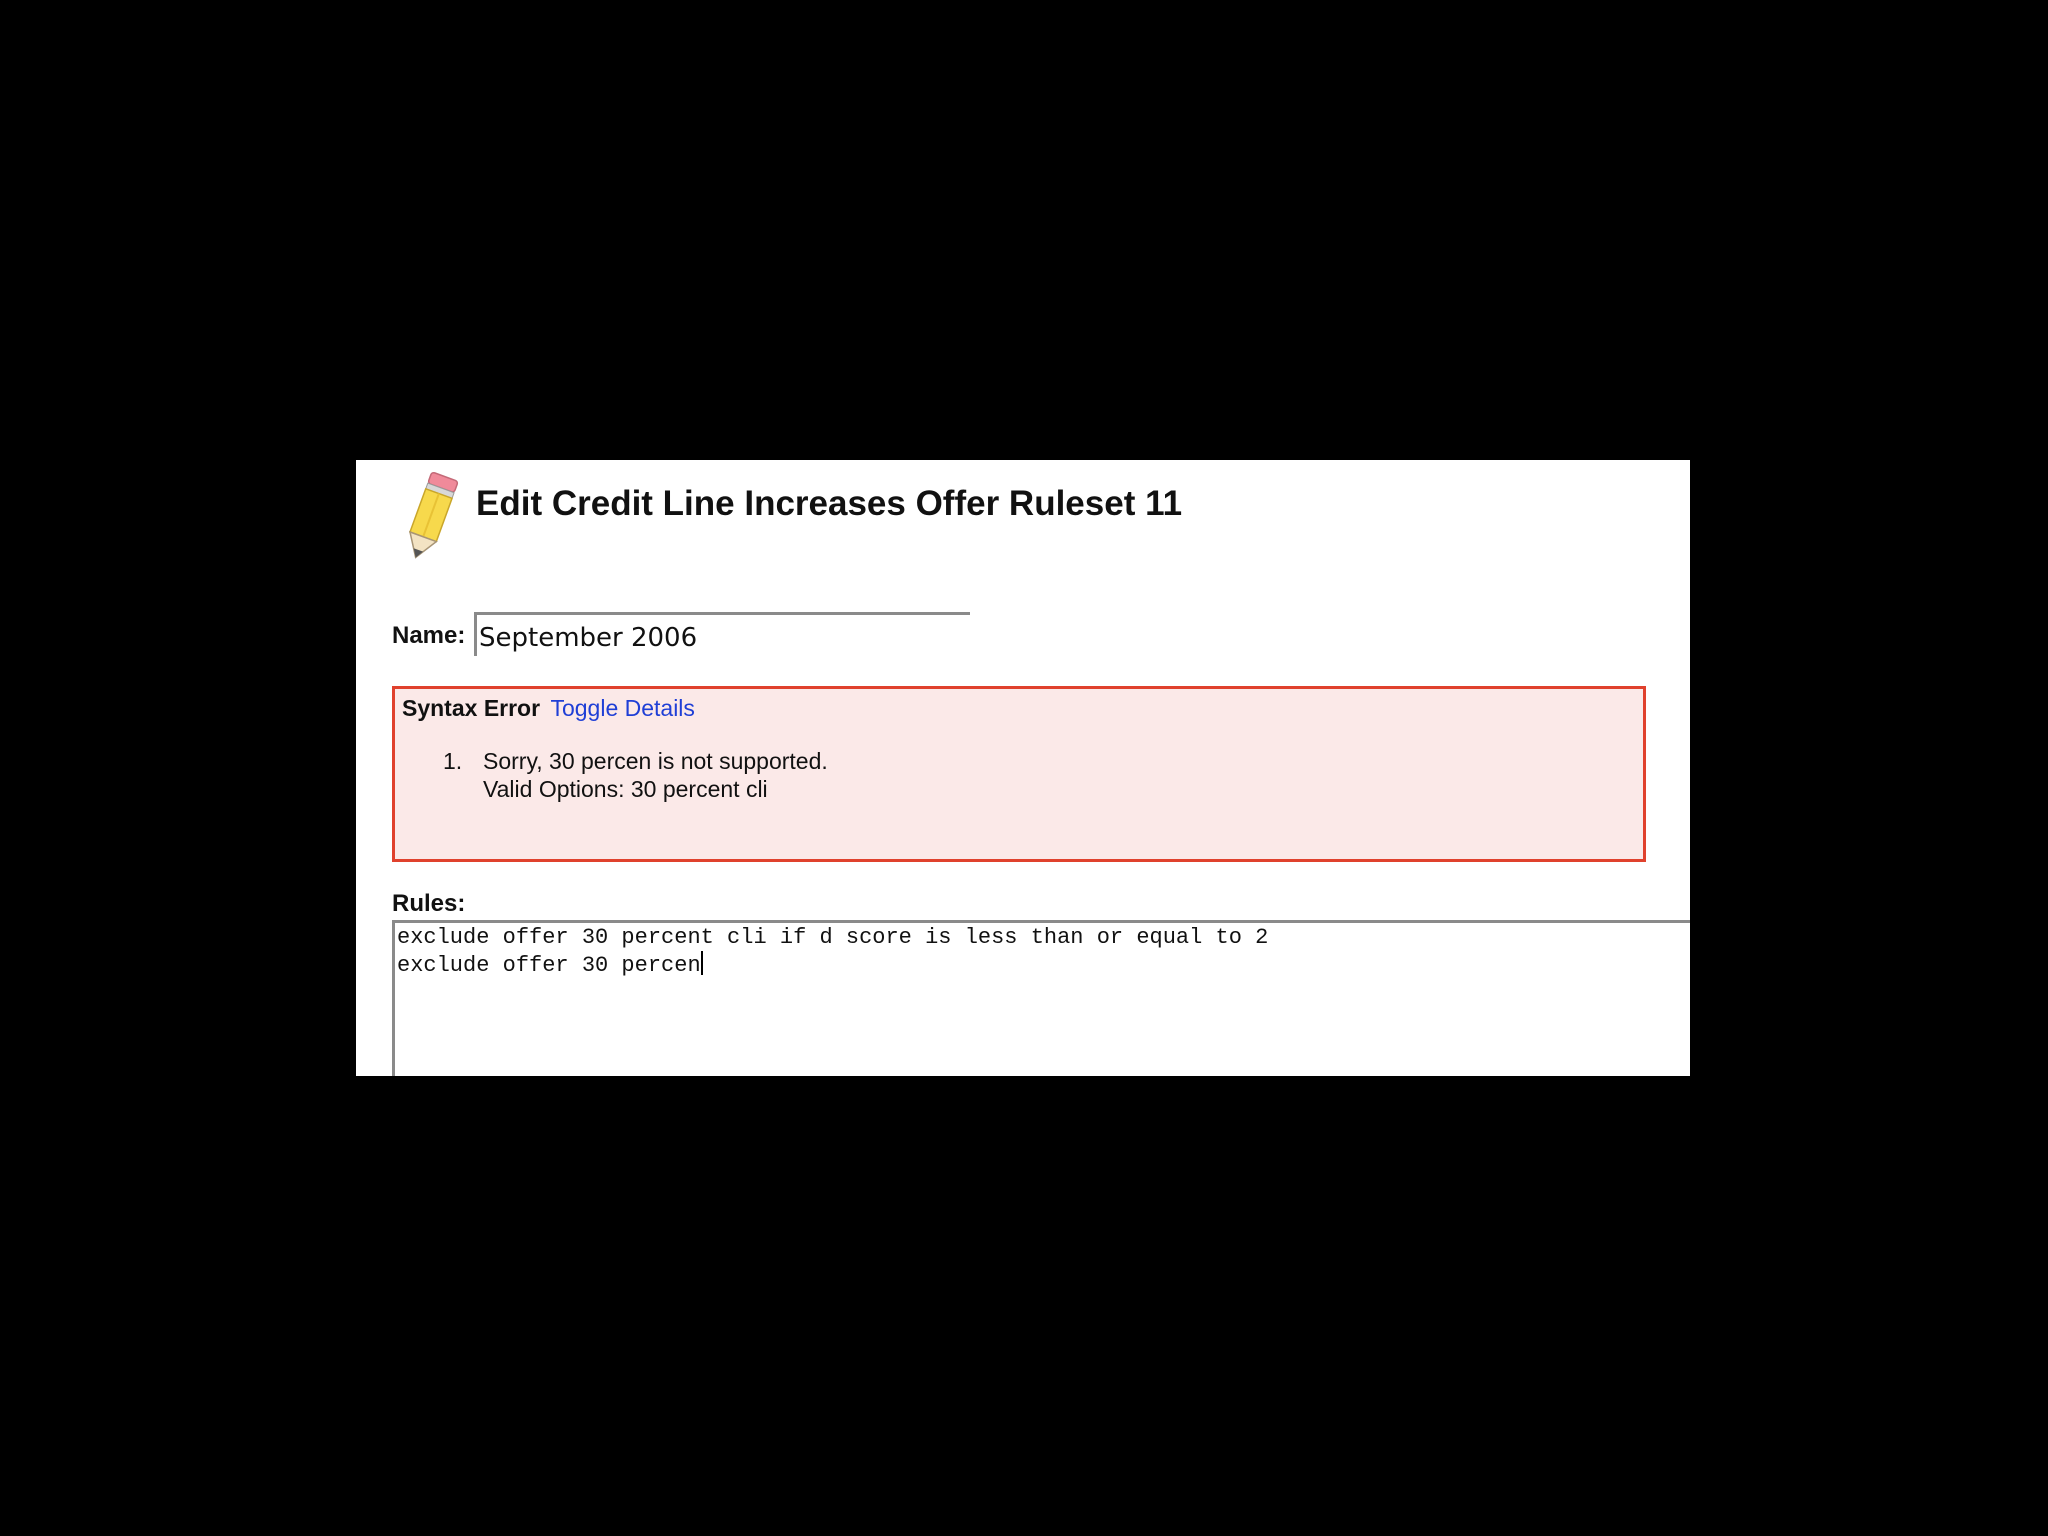 This screenshot has height=1536, width=2048. I want to click on name-label: Name:, so click(429, 635).